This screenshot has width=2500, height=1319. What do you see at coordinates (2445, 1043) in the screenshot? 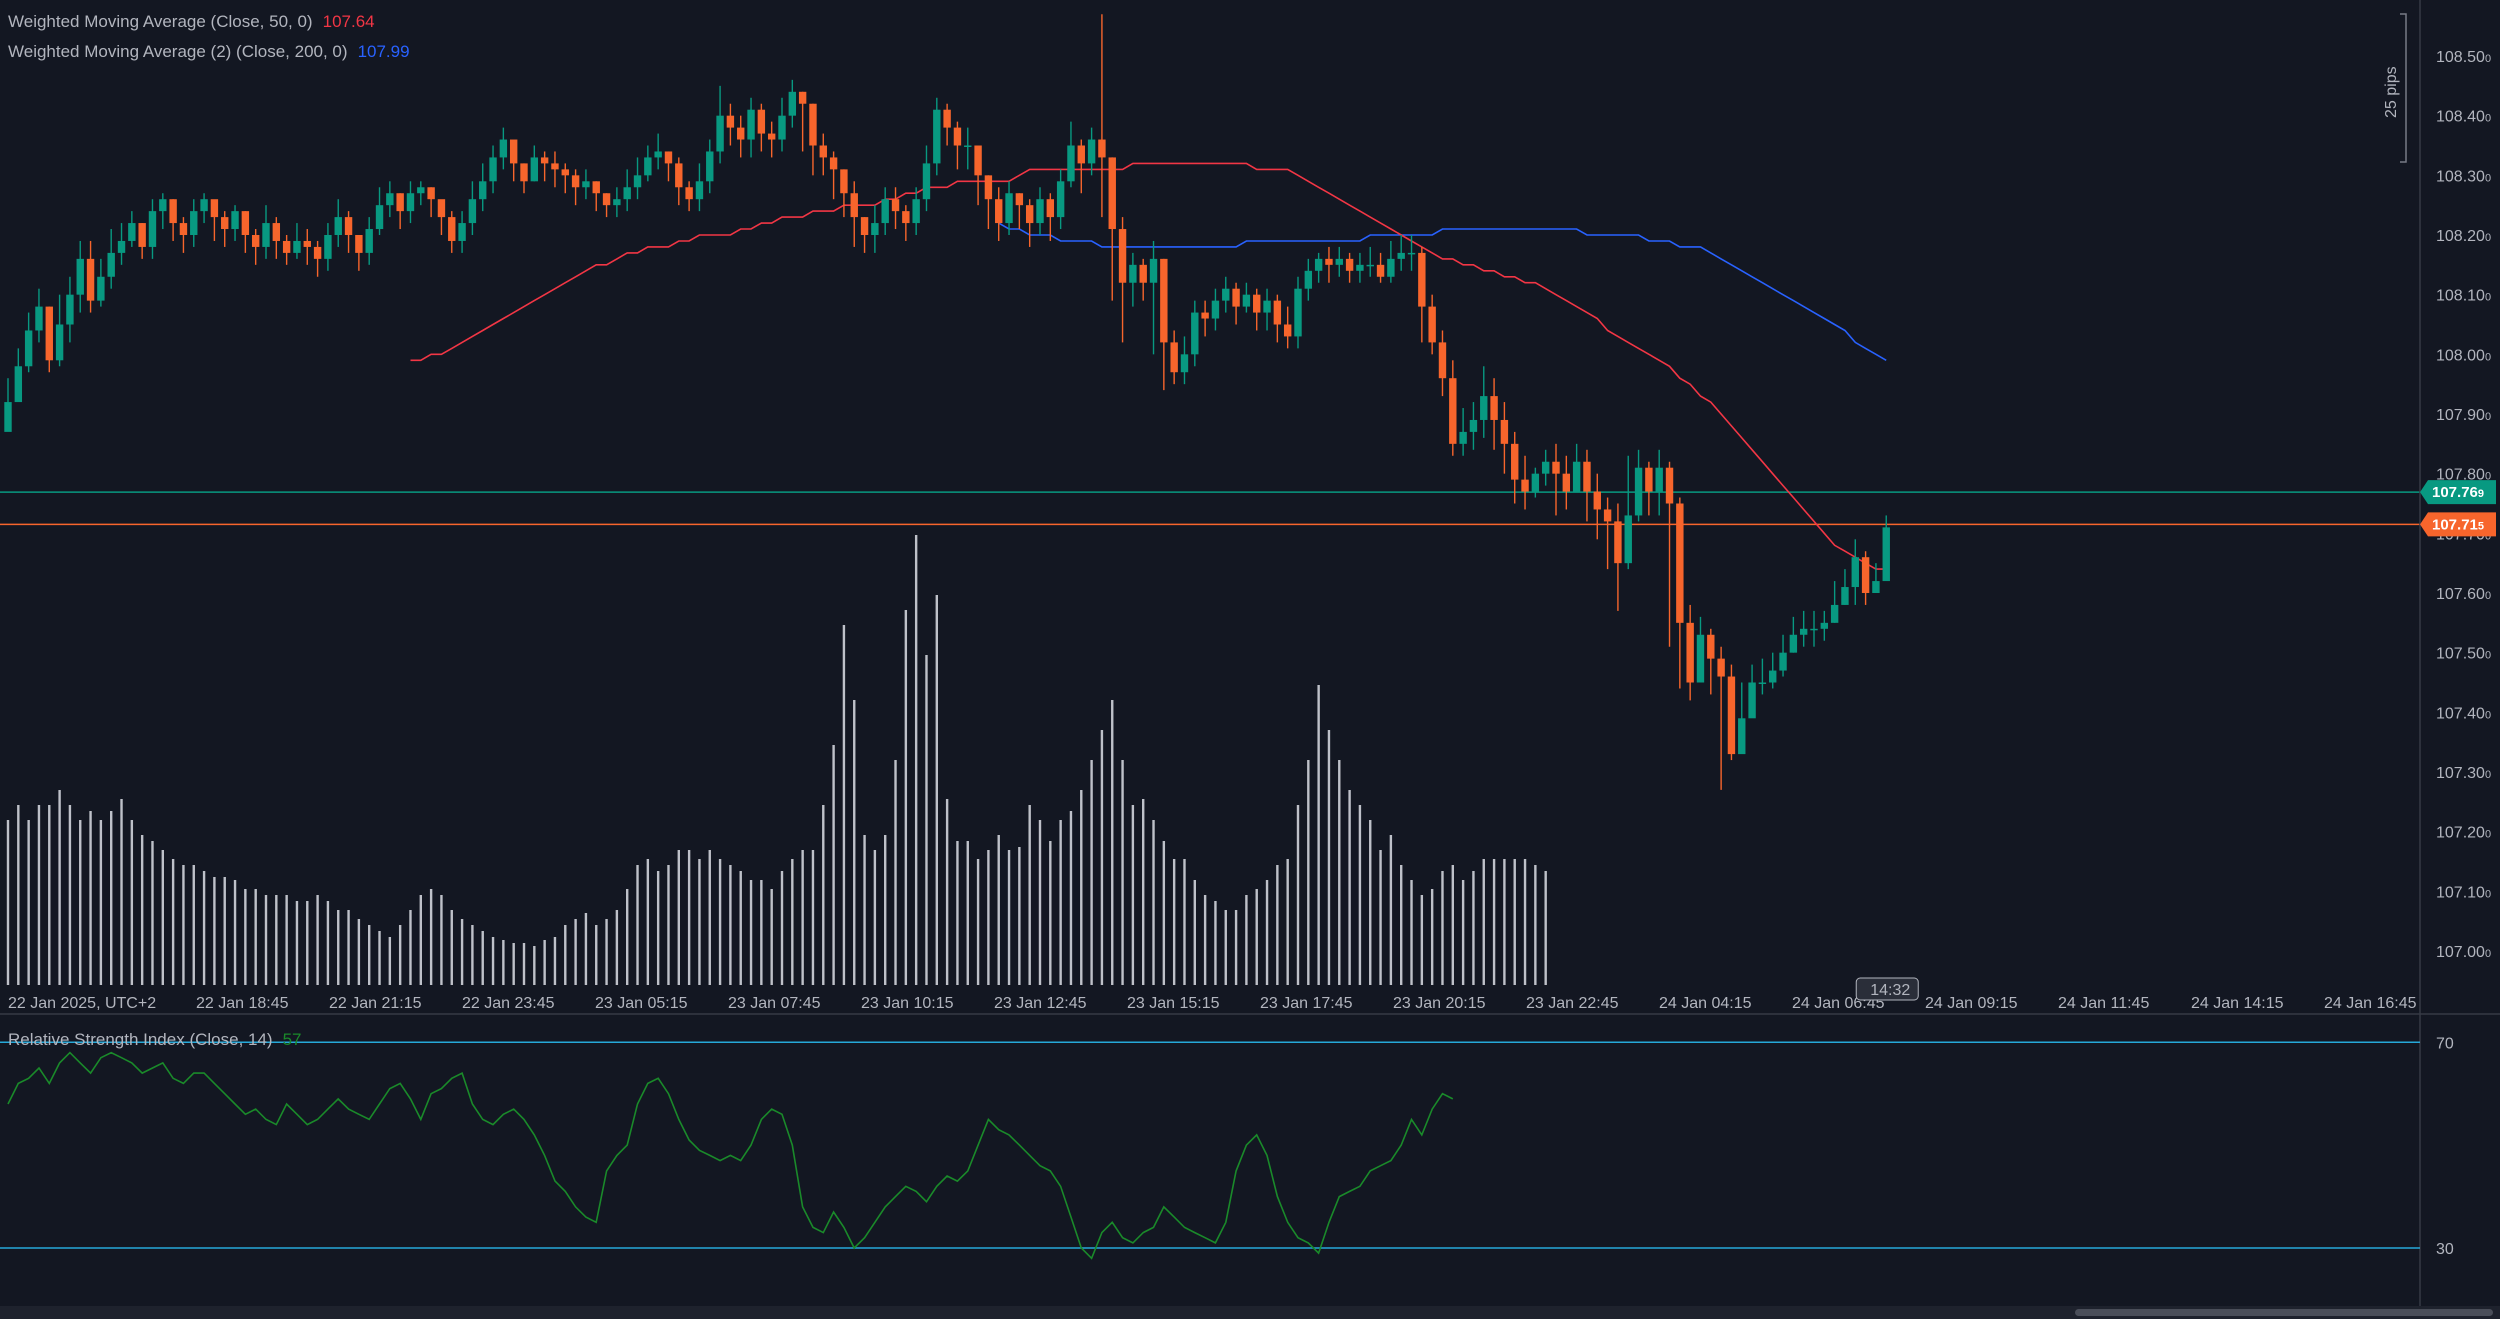
I see `rsi-tick-label: 70` at bounding box center [2445, 1043].